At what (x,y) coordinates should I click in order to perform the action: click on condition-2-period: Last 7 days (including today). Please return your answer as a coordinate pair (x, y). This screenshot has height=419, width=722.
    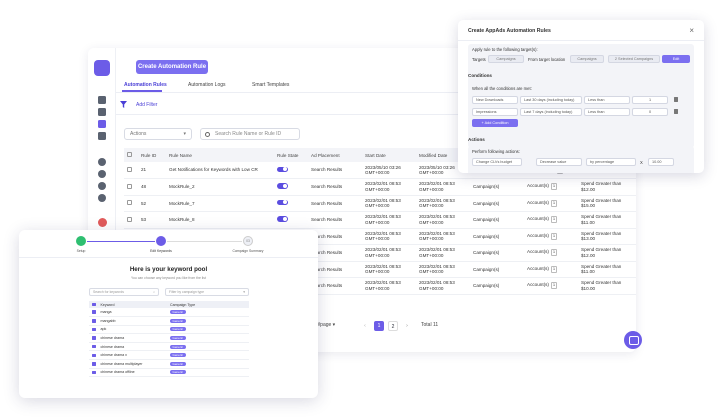
    Looking at the image, I should click on (551, 112).